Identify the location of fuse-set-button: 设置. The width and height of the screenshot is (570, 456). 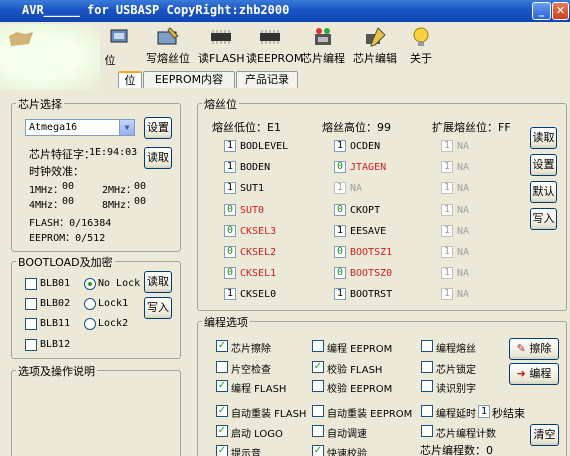
(543, 165).